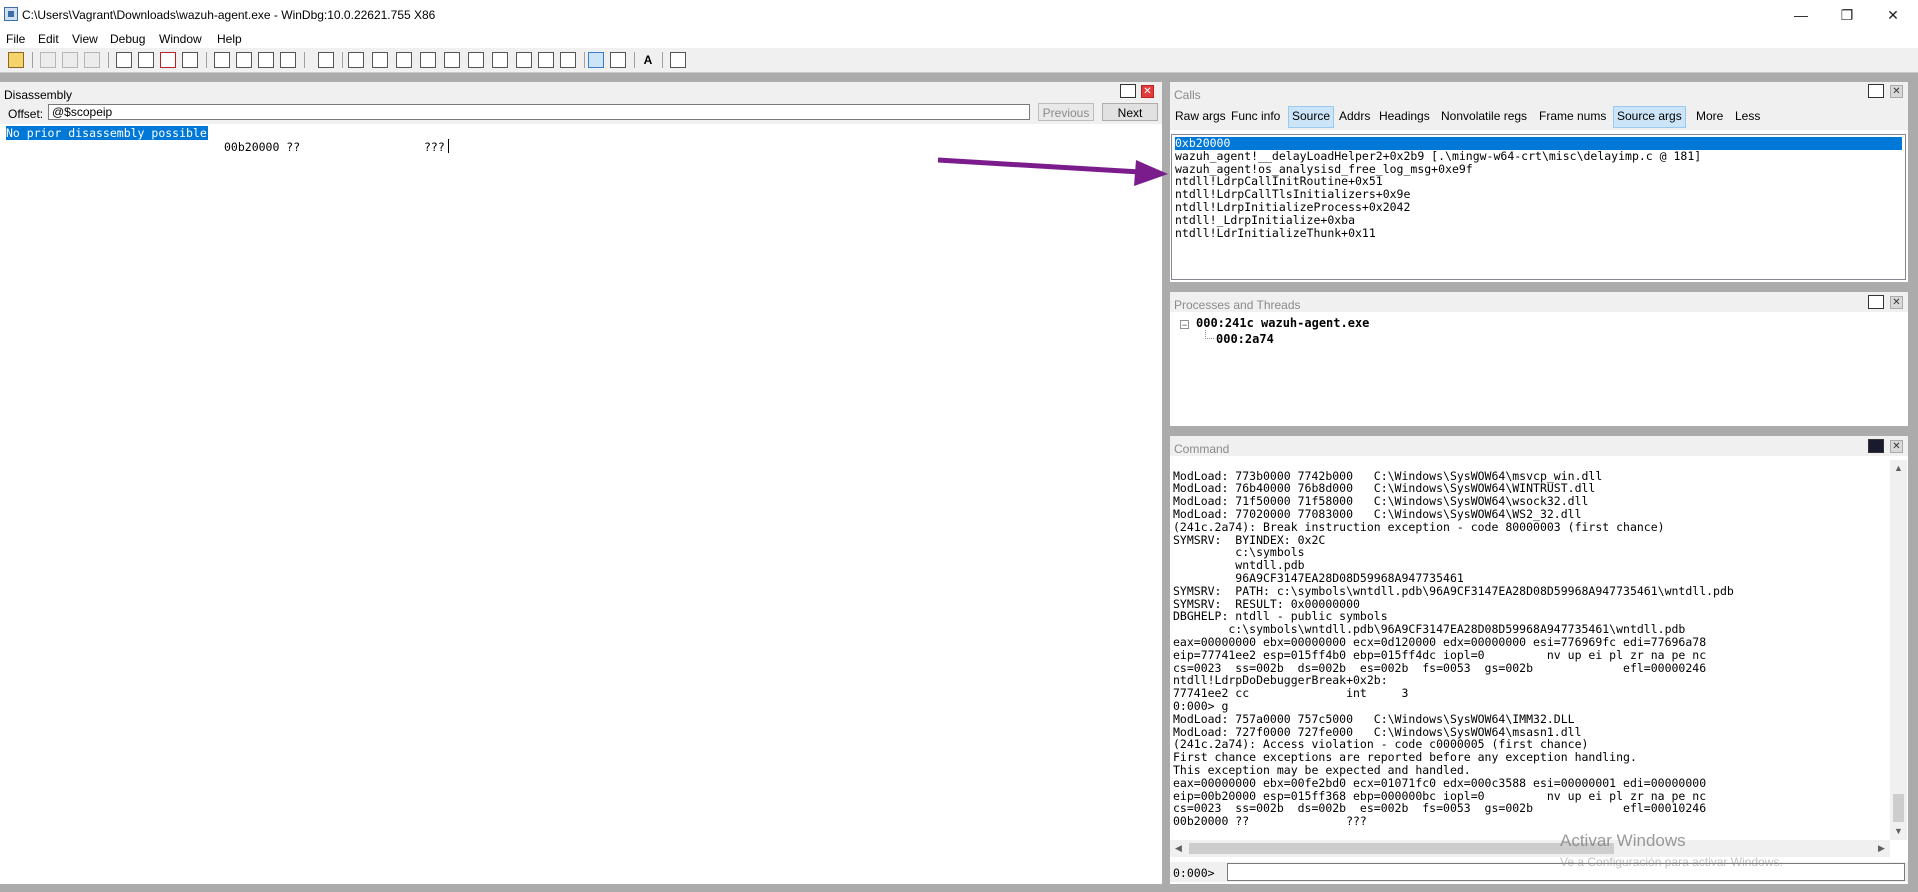 The height and width of the screenshot is (892, 1918). What do you see at coordinates (1801, 15) in the screenshot?
I see `minimize-button: —` at bounding box center [1801, 15].